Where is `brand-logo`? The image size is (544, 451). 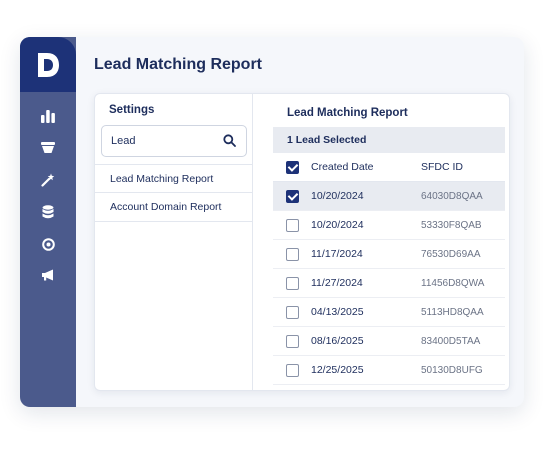 brand-logo is located at coordinates (48, 64).